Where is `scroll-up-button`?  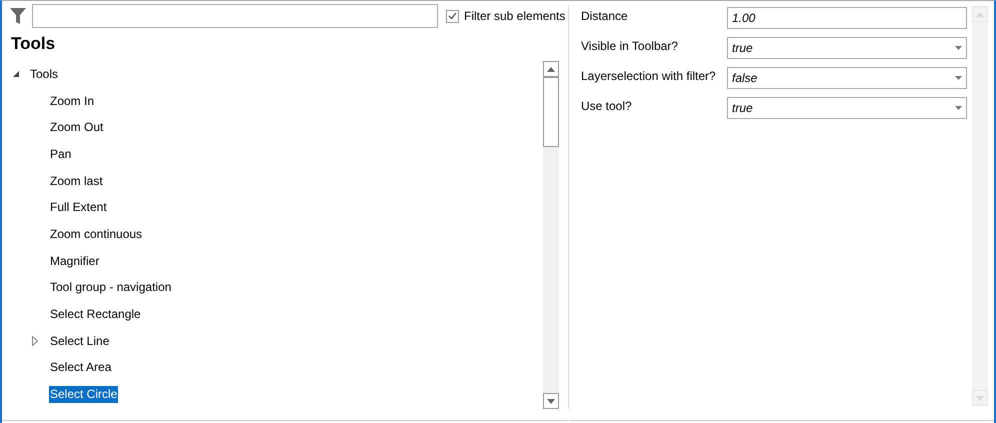
scroll-up-button is located at coordinates (551, 69).